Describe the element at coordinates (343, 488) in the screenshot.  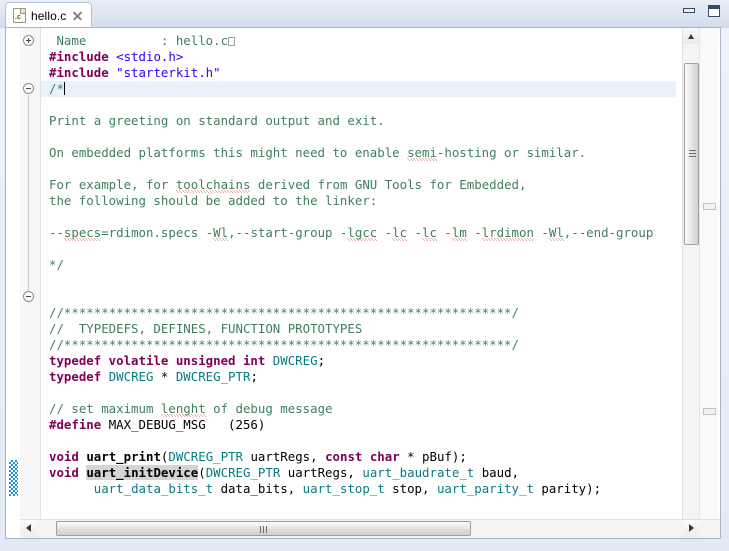
I see `code-token: uart_stop_t` at that location.